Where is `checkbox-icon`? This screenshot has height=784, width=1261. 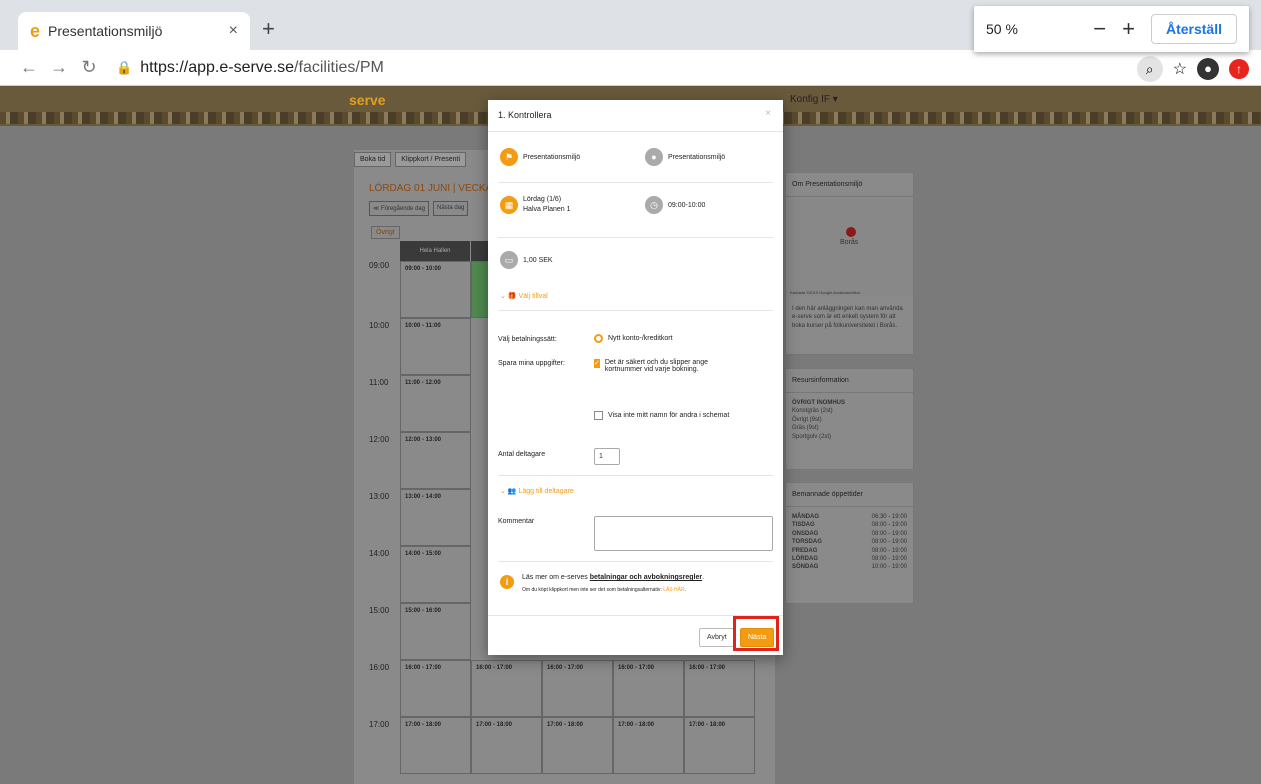 checkbox-icon is located at coordinates (598, 415).